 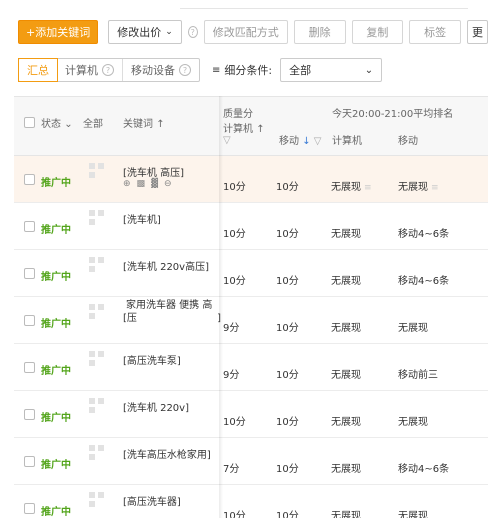 What do you see at coordinates (93, 122) in the screenshot?
I see `all-column-header: 全部` at bounding box center [93, 122].